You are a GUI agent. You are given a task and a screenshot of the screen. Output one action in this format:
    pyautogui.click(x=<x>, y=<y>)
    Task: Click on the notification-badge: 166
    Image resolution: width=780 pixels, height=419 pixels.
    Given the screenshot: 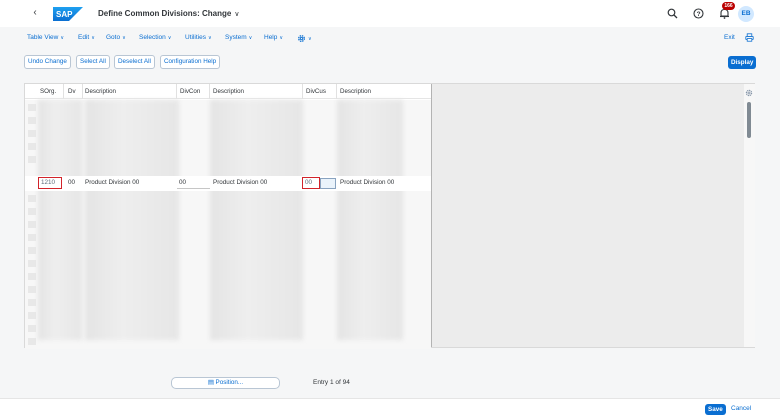 What is the action you would take?
    pyautogui.click(x=728, y=6)
    